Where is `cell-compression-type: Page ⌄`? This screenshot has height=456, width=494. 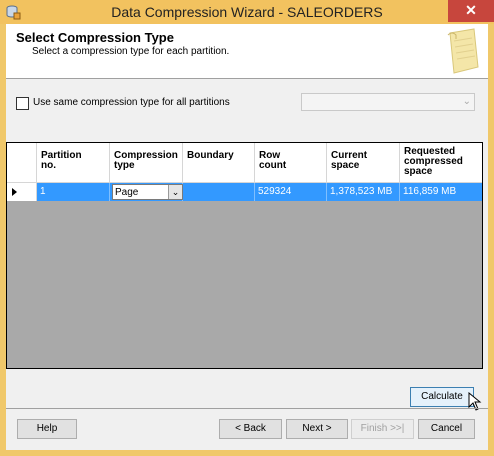
cell-compression-type: Page ⌄ is located at coordinates (146, 192).